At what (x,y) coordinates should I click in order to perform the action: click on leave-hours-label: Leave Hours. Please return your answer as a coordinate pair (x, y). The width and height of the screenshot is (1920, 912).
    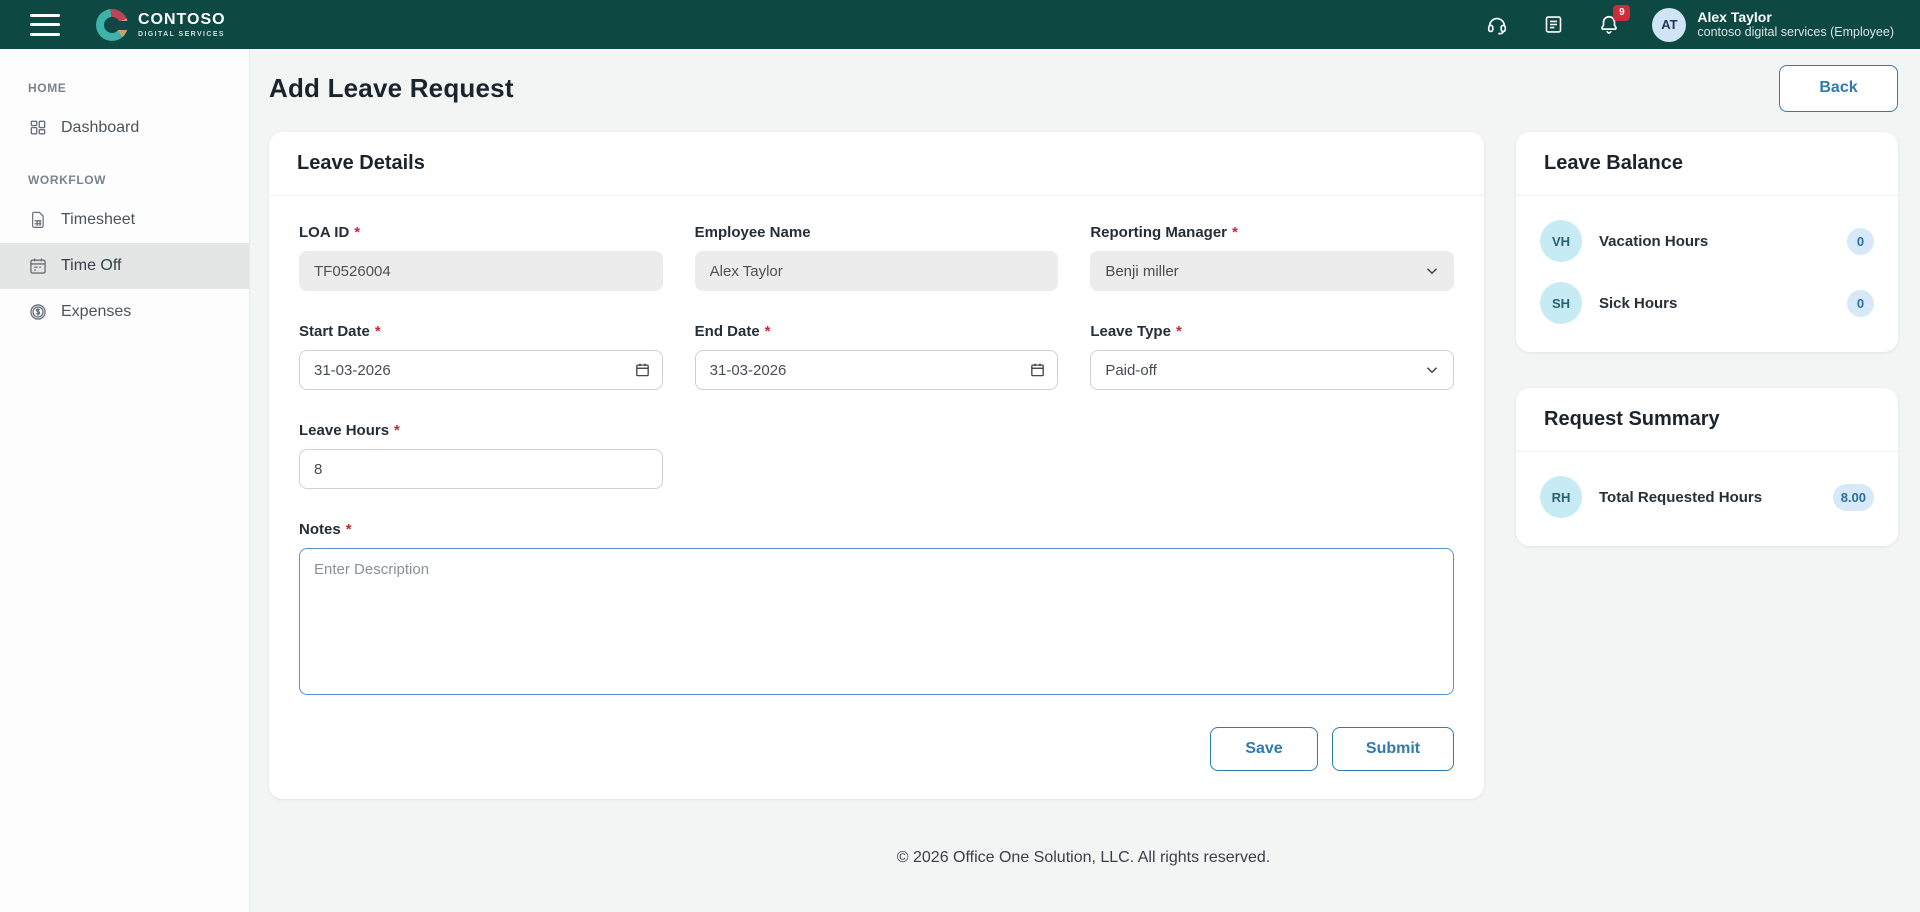
    Looking at the image, I should click on (344, 430).